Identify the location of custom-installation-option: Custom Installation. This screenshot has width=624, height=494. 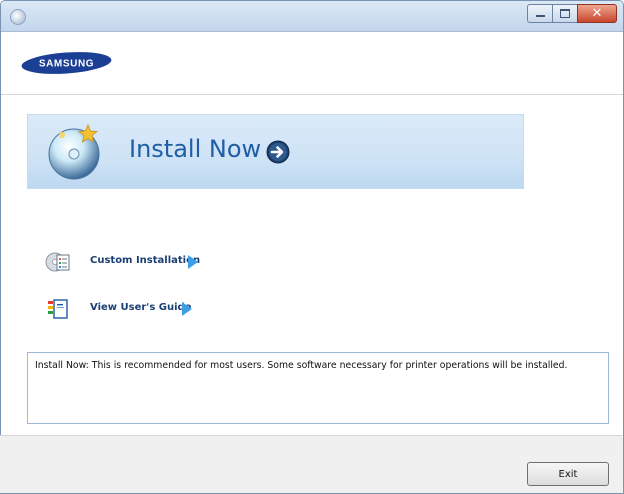
(130, 262).